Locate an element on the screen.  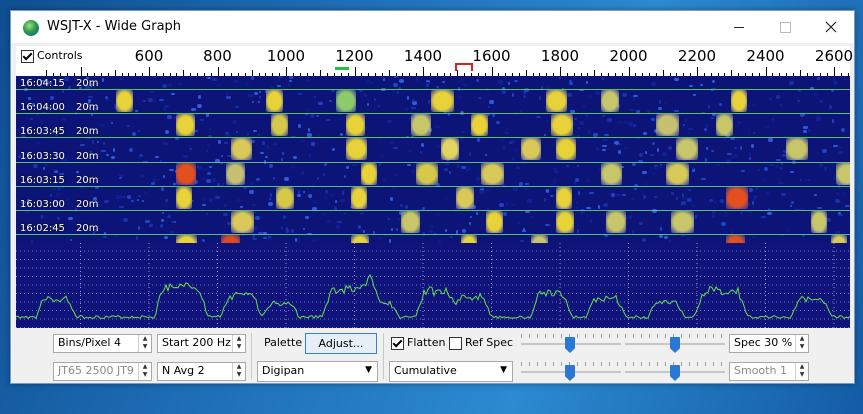
tx-frequency-marker is located at coordinates (464, 67).